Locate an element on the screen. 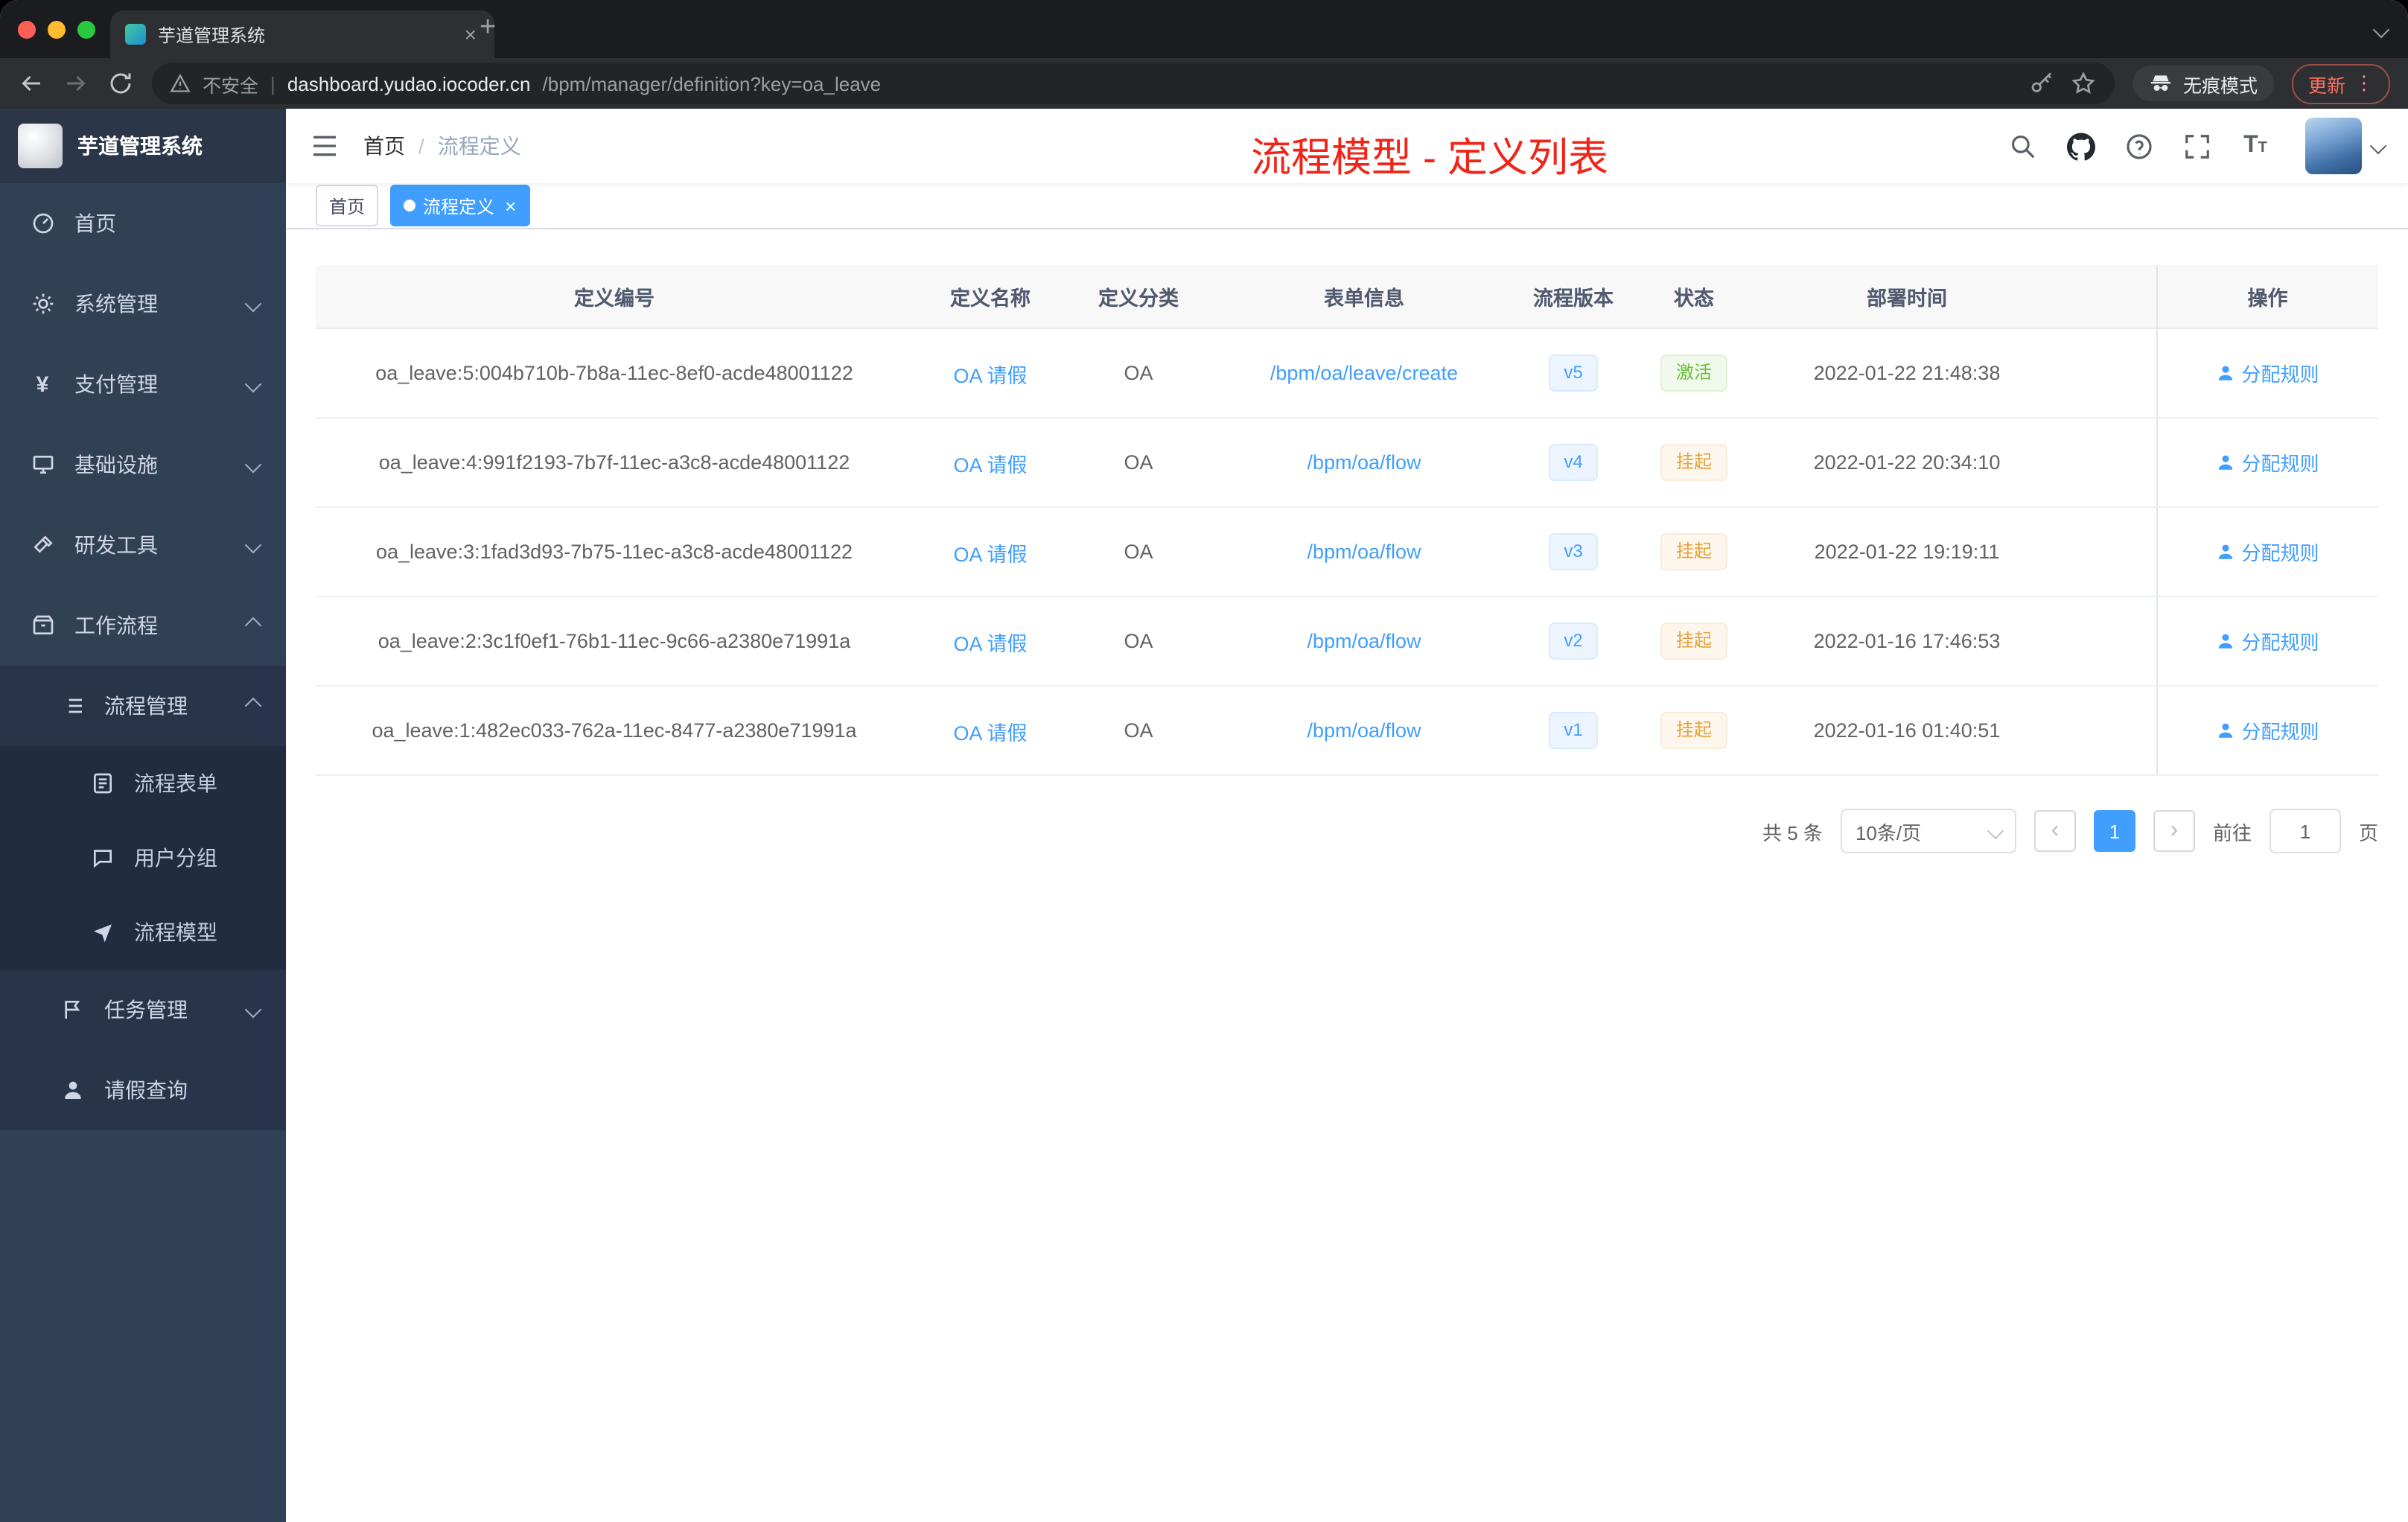  sidebar-item-label: 首页 is located at coordinates (95, 223).